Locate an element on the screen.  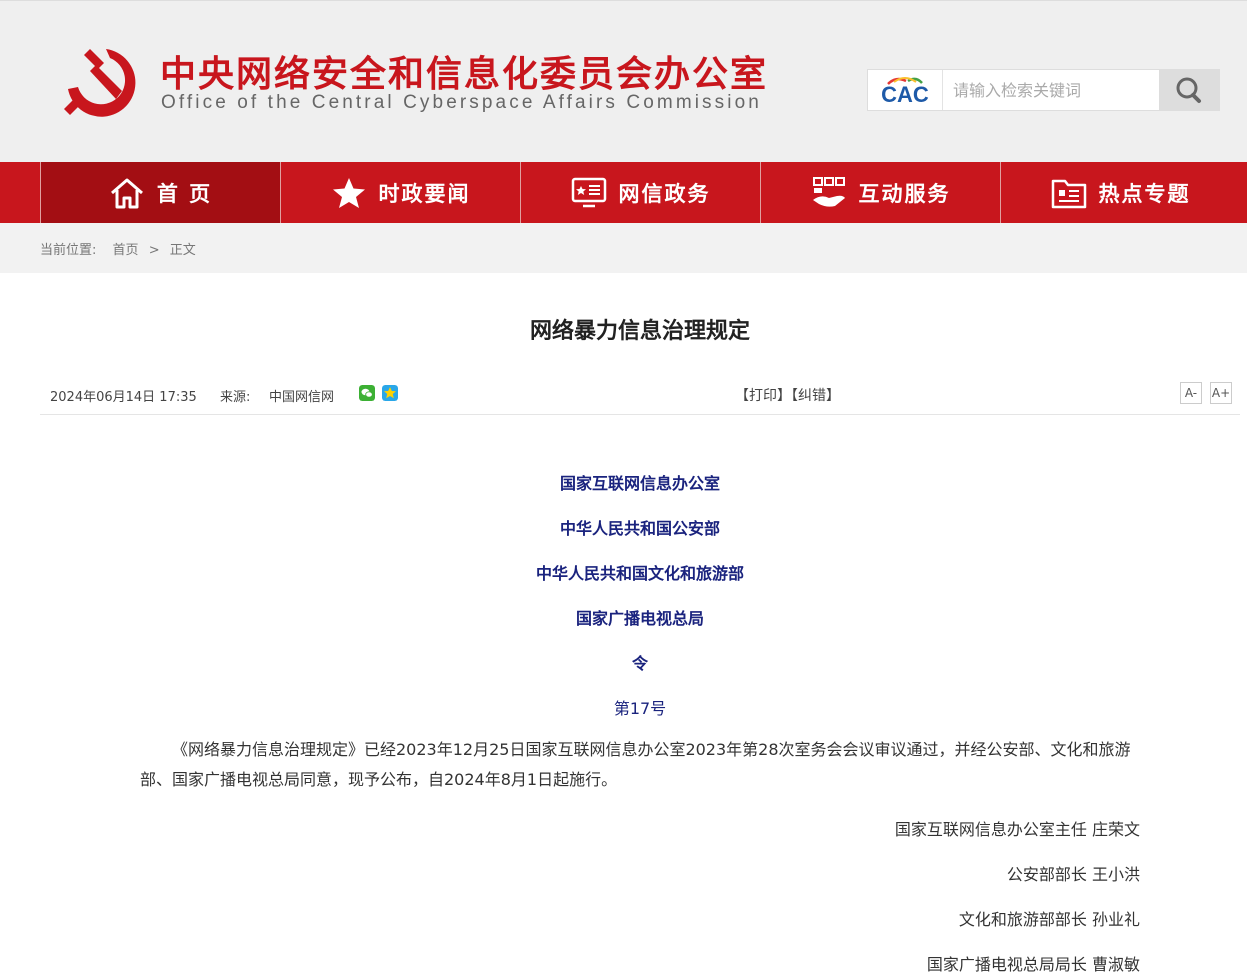
signature-line: 文化和旅游部部长 孙业礼 is located at coordinates (1049, 919).